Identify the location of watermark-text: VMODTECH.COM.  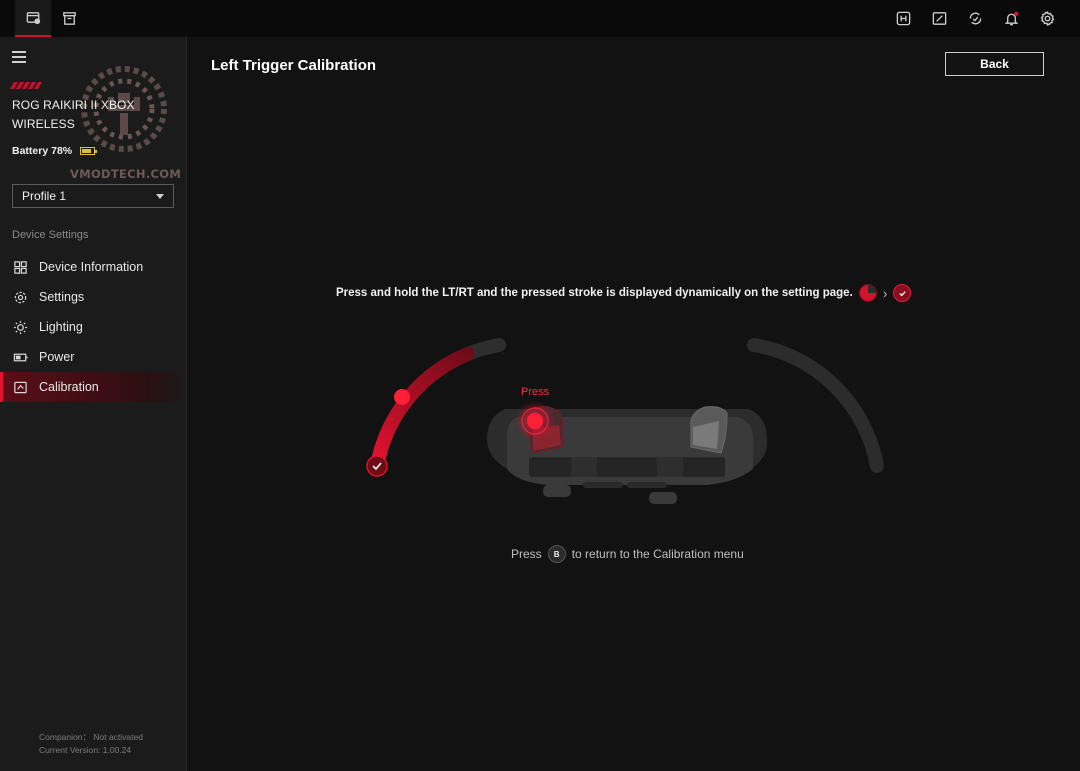
(126, 174).